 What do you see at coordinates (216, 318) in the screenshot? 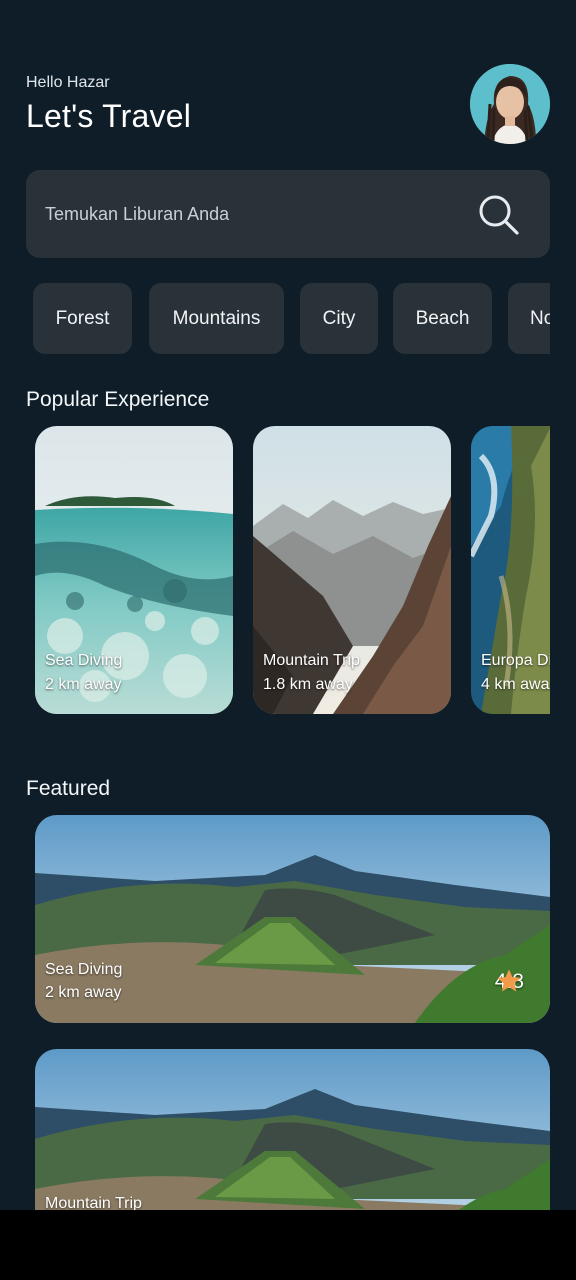
I see `chip-mountains: Mountains` at bounding box center [216, 318].